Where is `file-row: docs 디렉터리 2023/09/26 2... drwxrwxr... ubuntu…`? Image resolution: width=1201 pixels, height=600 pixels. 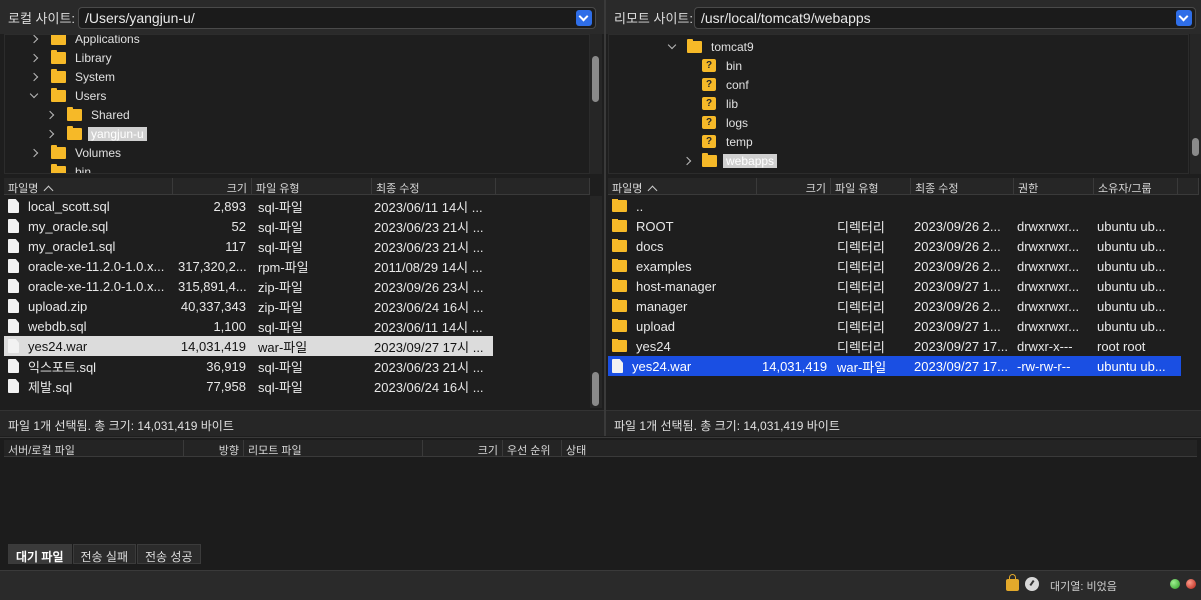
file-row: docs 디렉터리 2023/09/26 2... drwxrwxr... ubuntu… is located at coordinates (894, 246).